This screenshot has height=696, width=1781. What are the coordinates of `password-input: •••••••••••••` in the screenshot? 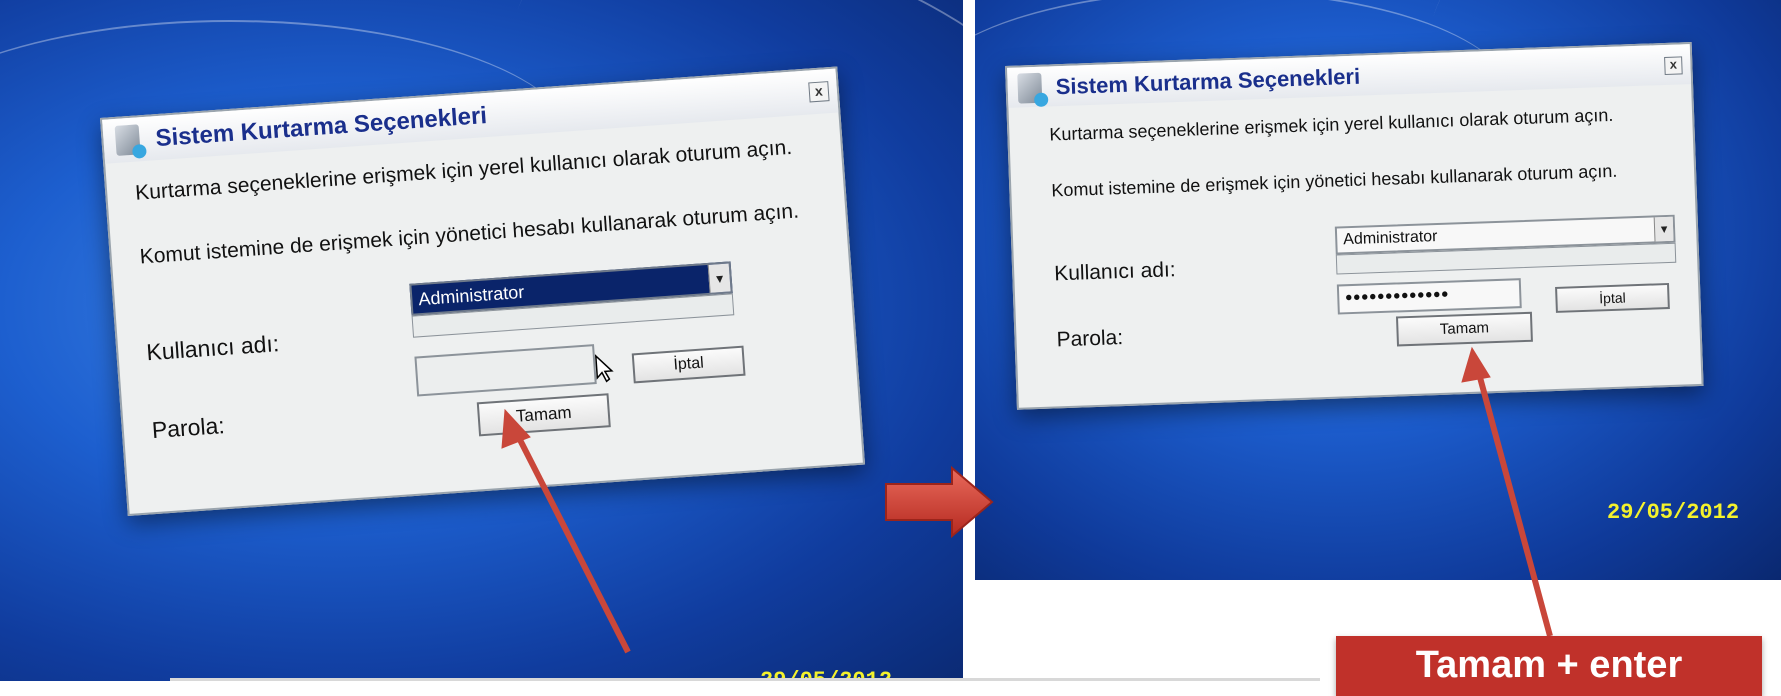 It's located at (1429, 296).